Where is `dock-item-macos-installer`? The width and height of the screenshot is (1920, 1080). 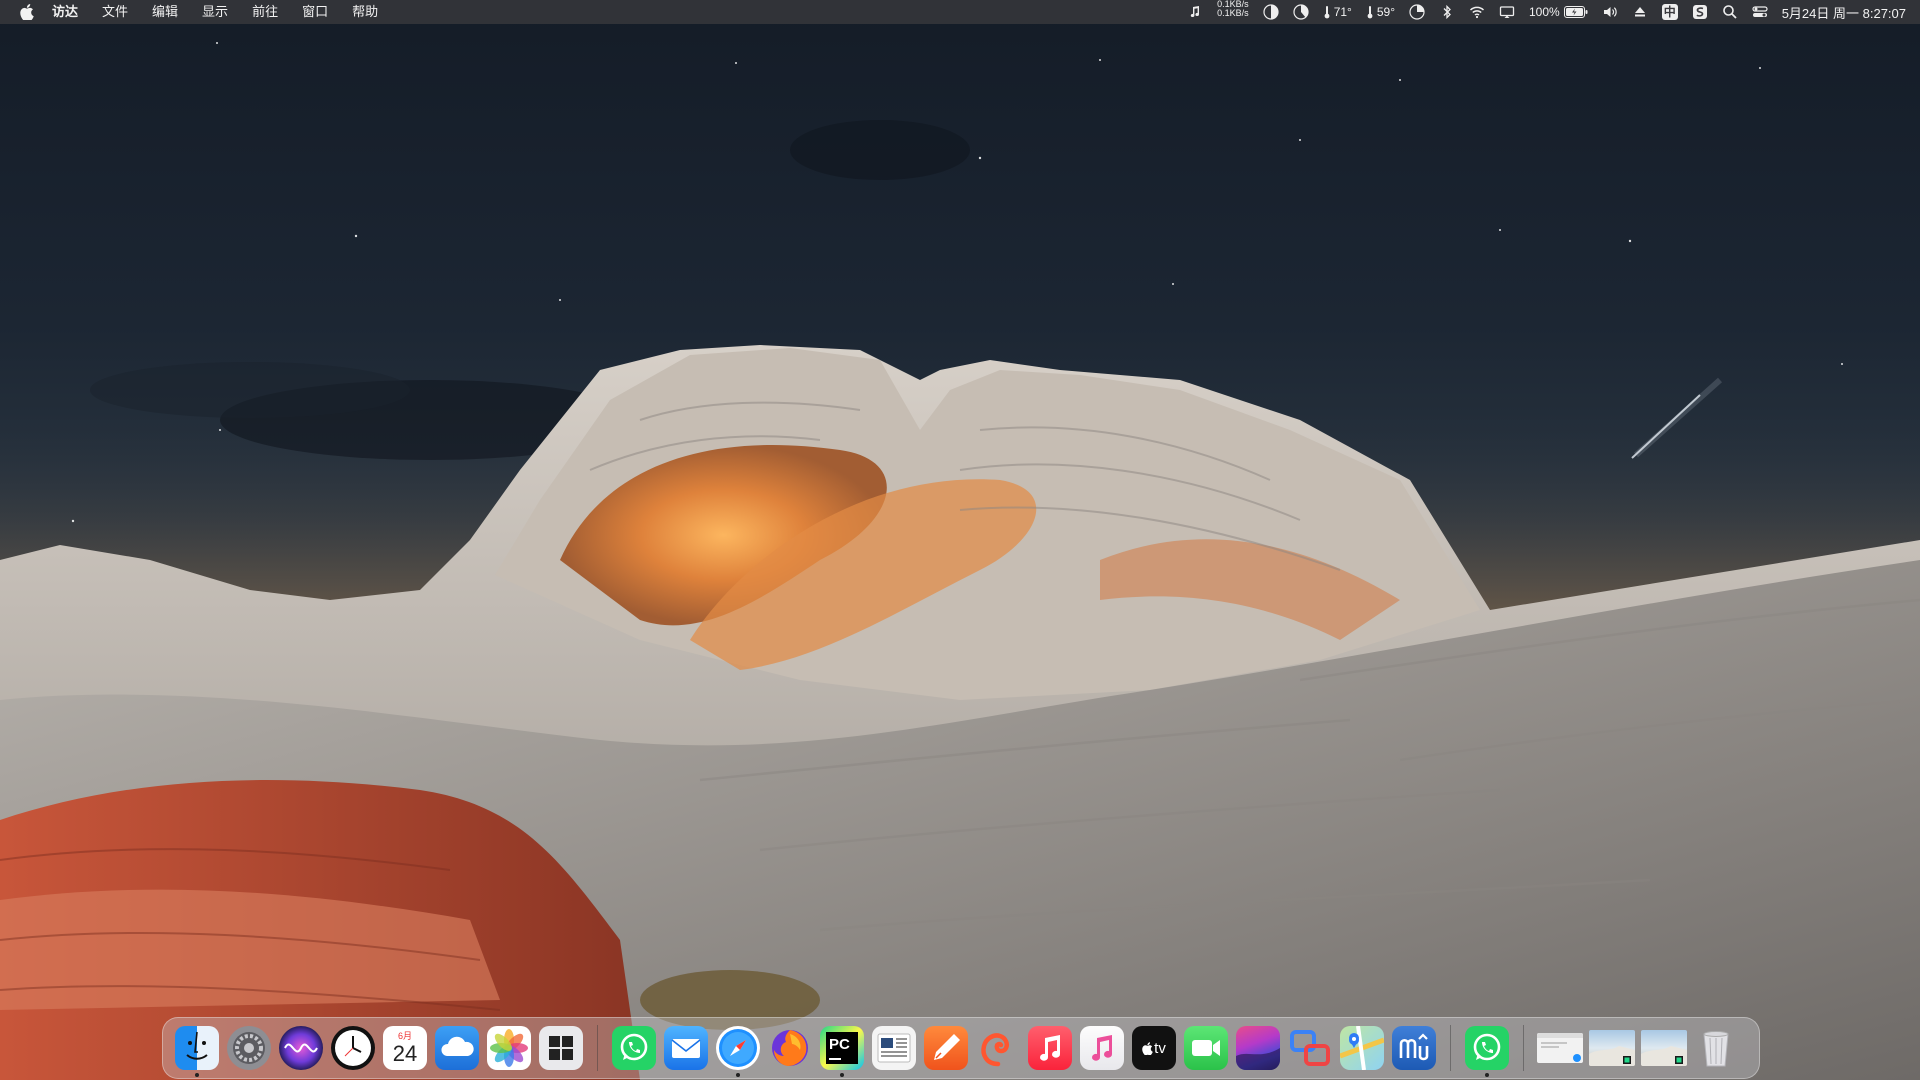 dock-item-macos-installer is located at coordinates (1258, 1048).